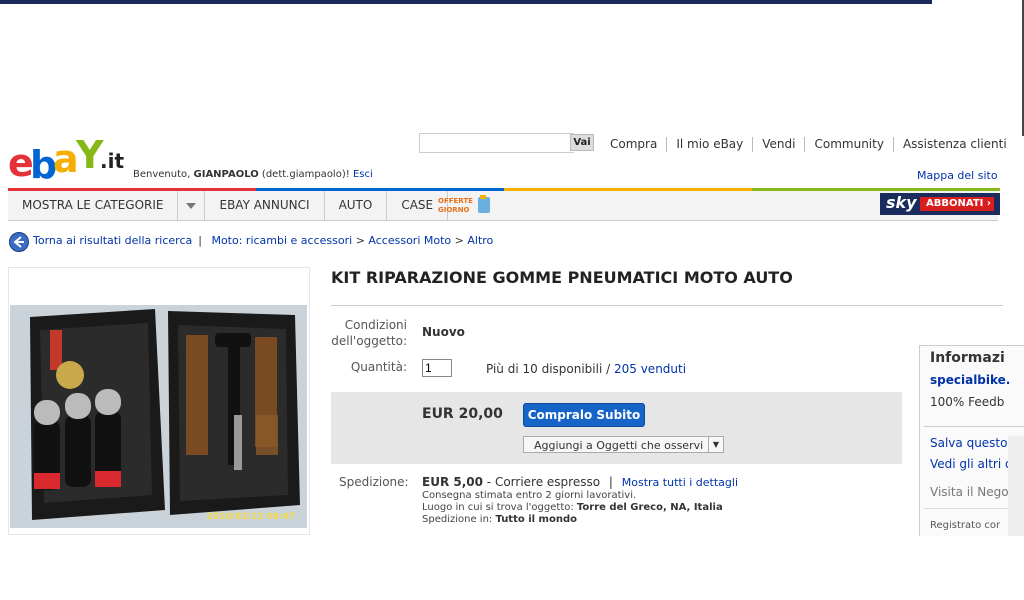 The image size is (1024, 600). I want to click on search-button: Vai, so click(582, 142).